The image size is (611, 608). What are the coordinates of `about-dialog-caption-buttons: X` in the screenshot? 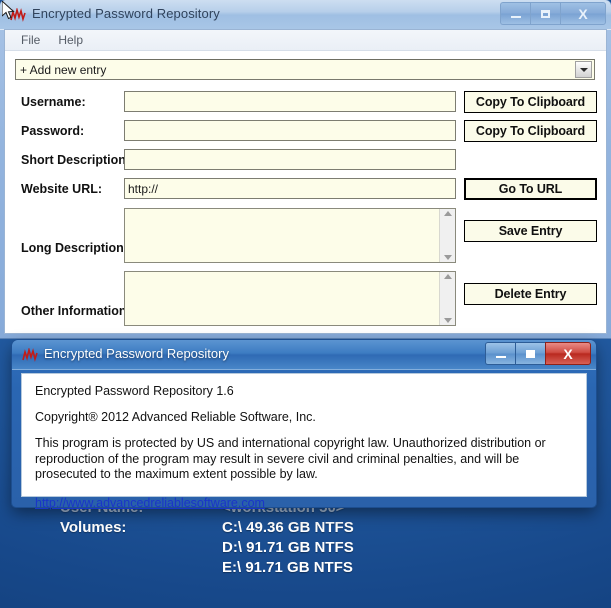 It's located at (538, 353).